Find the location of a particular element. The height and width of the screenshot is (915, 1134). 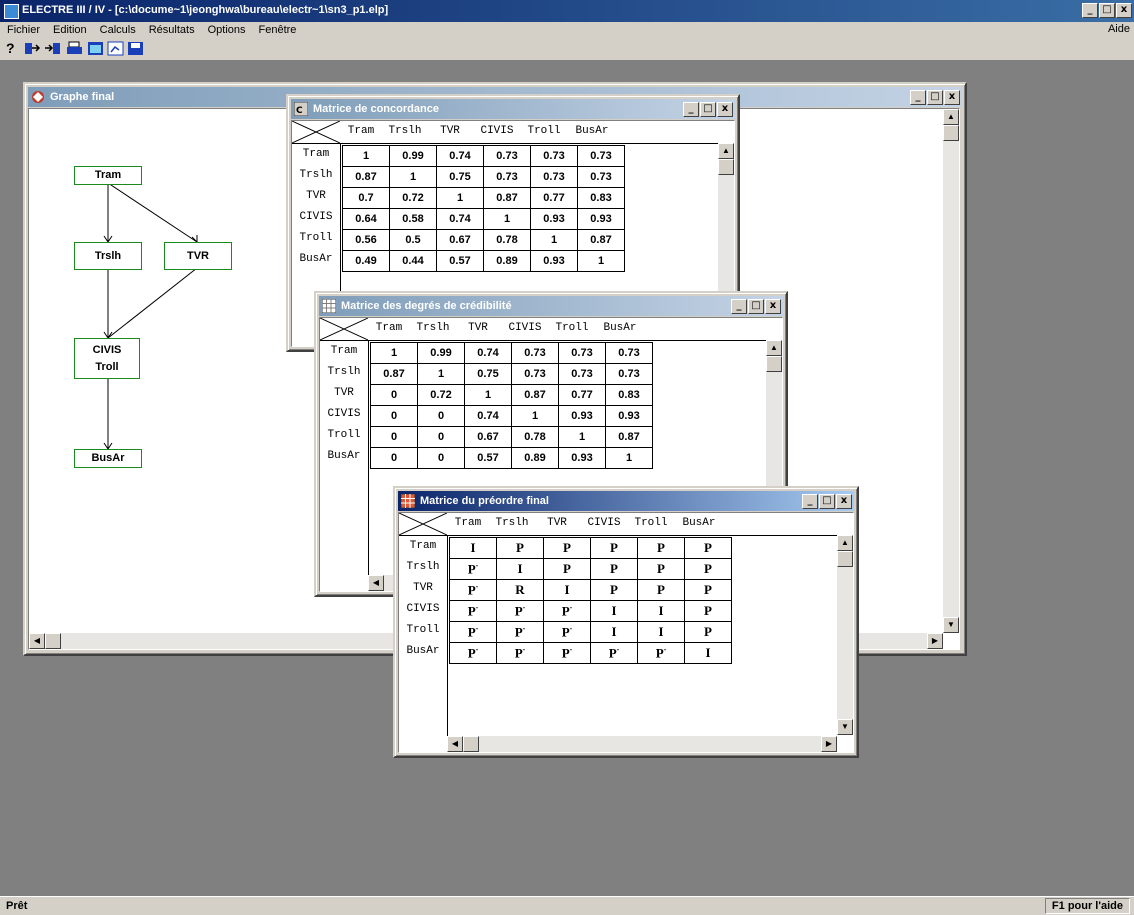

menu-fichier: Fichier is located at coordinates (23, 30).